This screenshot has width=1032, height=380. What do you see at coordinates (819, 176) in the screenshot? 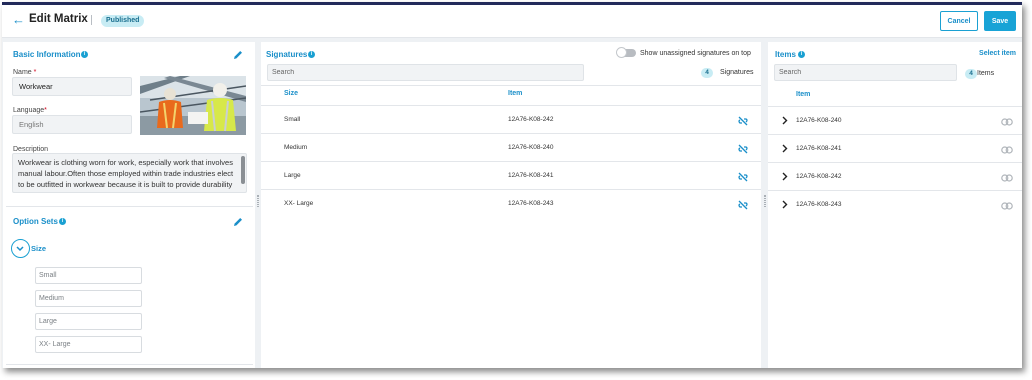
I see `item-code: 12A76-K08-242` at bounding box center [819, 176].